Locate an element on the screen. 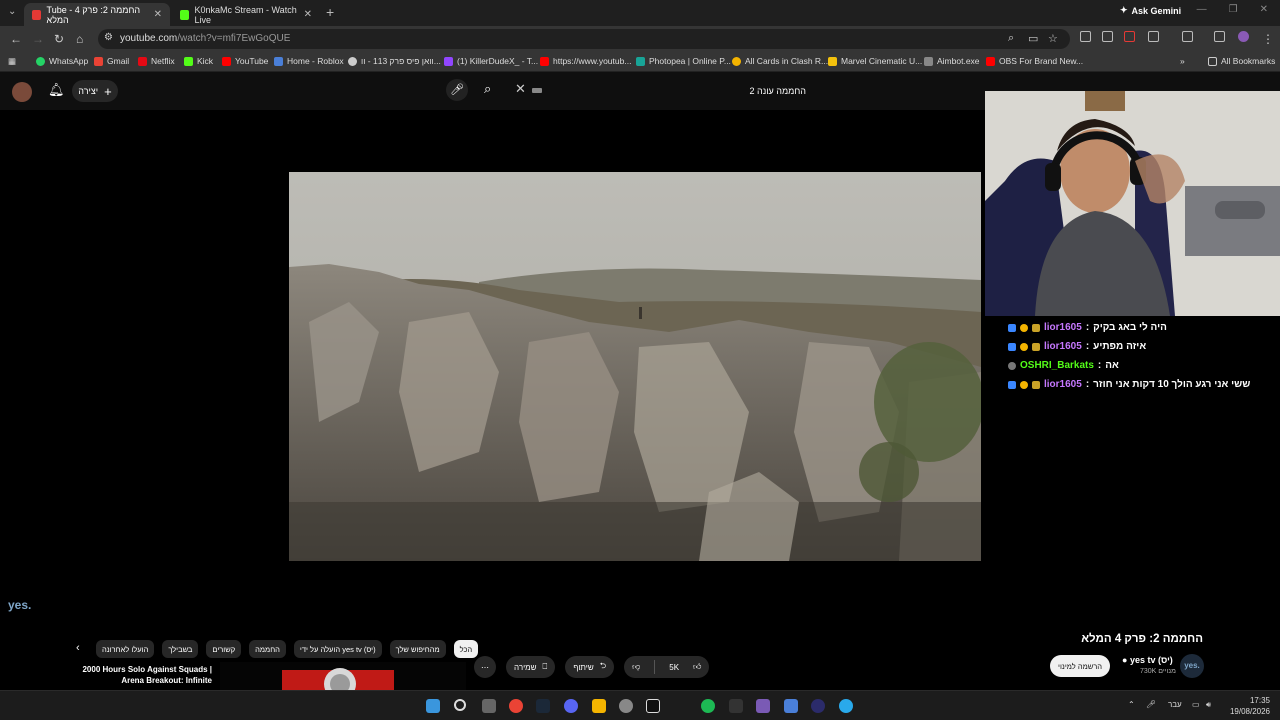  save-button: שמירה ⎕ is located at coordinates (531, 667).